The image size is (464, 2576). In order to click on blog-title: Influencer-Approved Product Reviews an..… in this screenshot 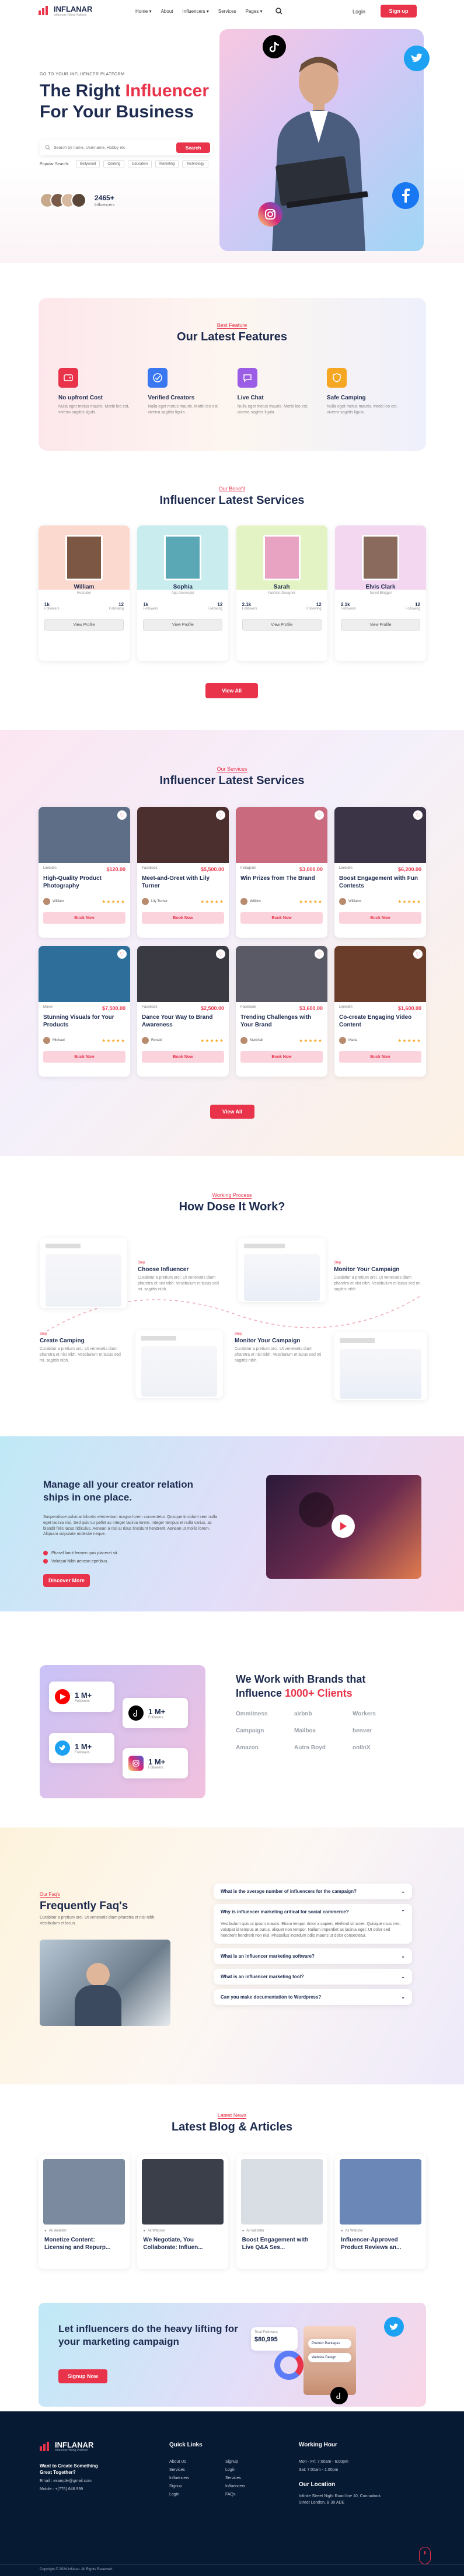, I will do `click(380, 2242)`.